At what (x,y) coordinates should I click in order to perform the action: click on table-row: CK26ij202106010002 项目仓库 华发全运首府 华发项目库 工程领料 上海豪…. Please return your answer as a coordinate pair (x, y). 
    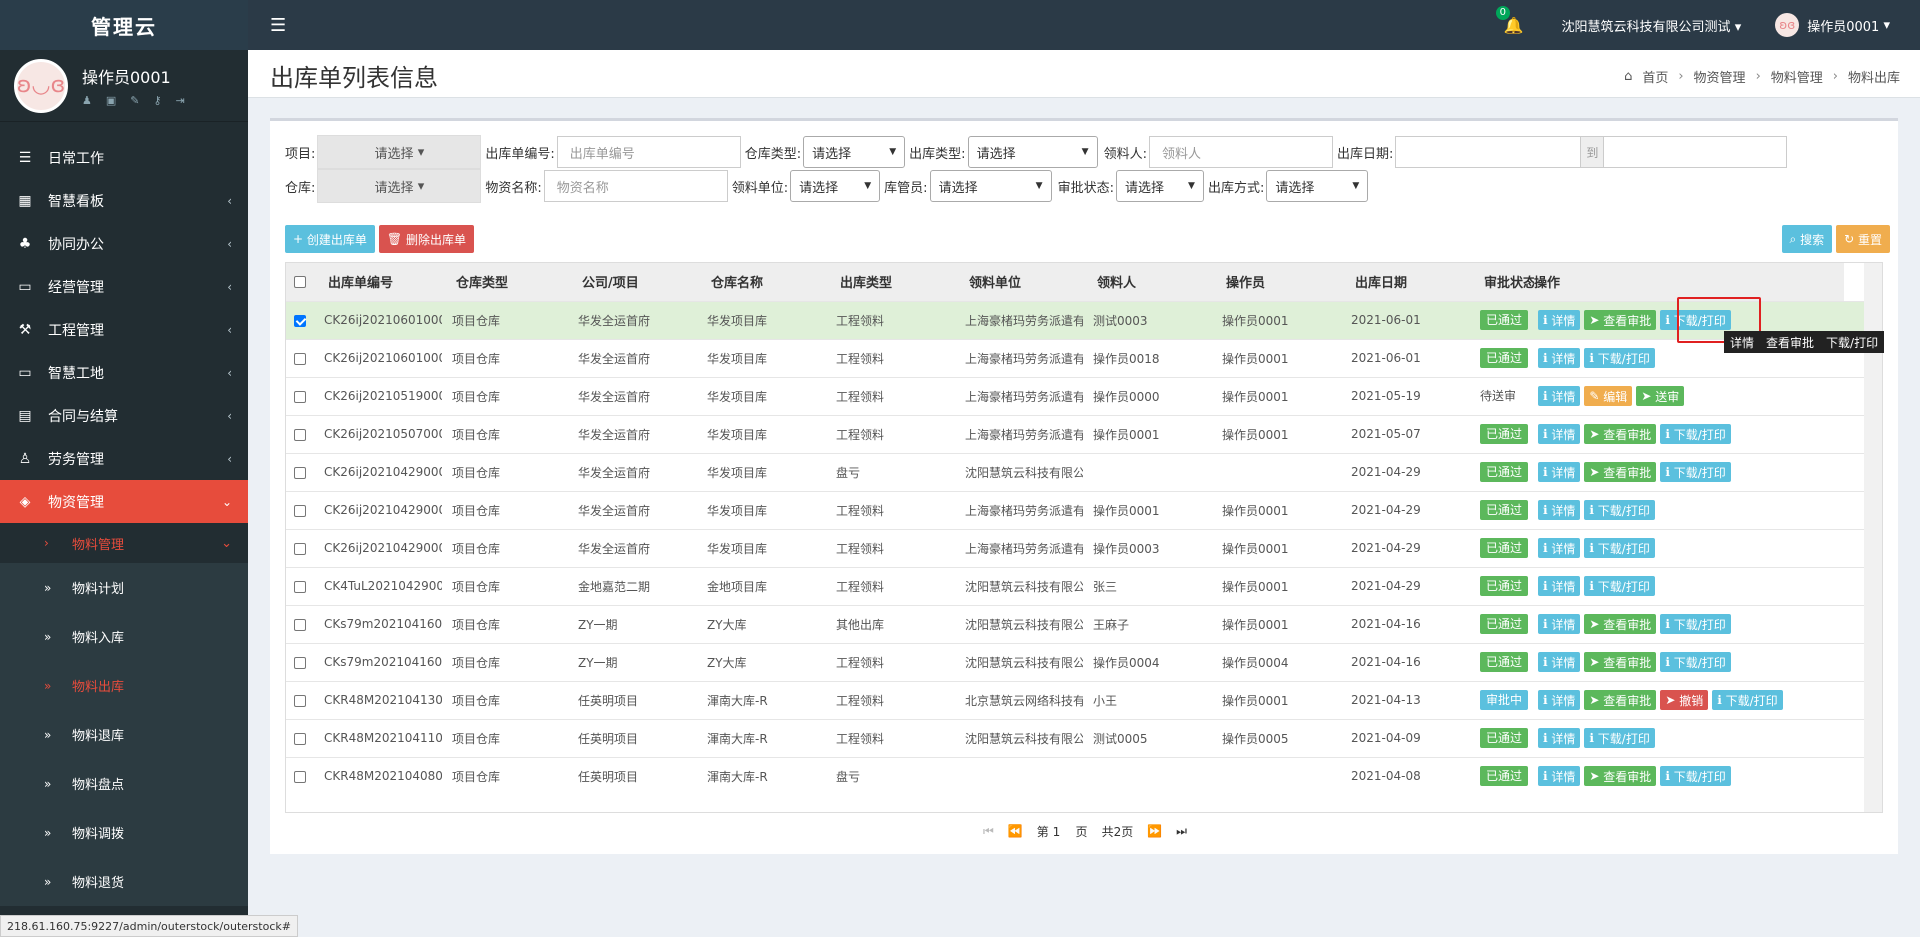
    Looking at the image, I should click on (1075, 320).